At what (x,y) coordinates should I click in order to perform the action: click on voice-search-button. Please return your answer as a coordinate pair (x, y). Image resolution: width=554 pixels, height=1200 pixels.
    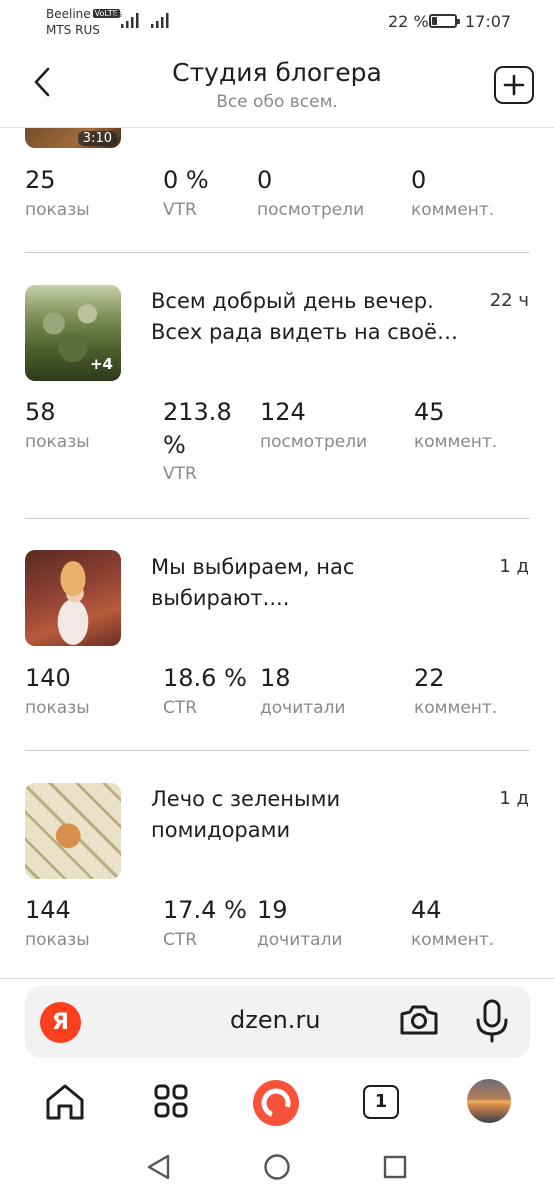
    Looking at the image, I should click on (492, 1021).